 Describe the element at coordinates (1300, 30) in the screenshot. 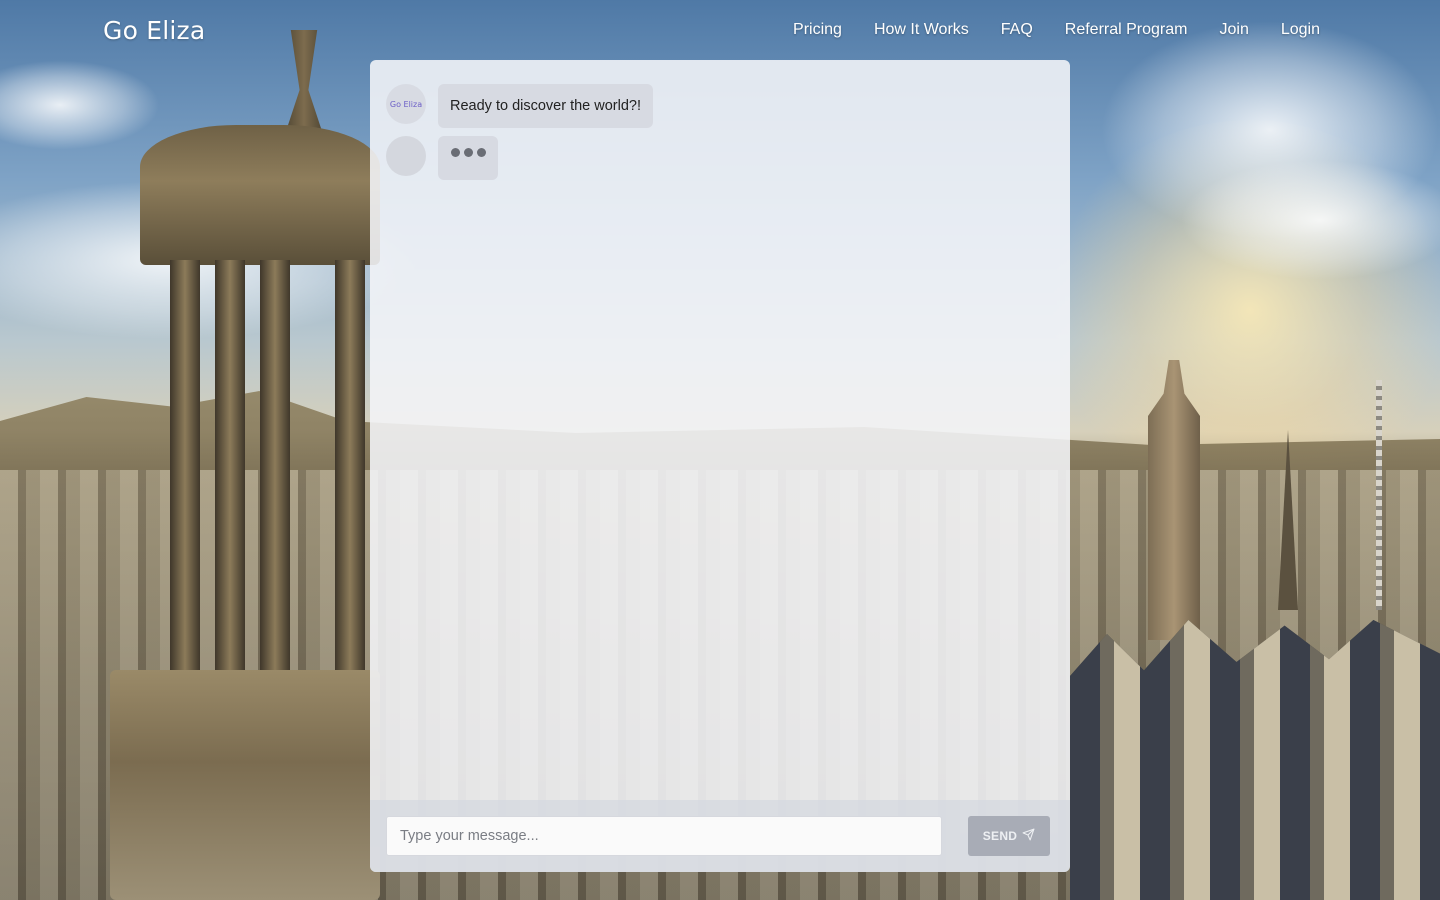

I see `nav-link-login: Login` at that location.